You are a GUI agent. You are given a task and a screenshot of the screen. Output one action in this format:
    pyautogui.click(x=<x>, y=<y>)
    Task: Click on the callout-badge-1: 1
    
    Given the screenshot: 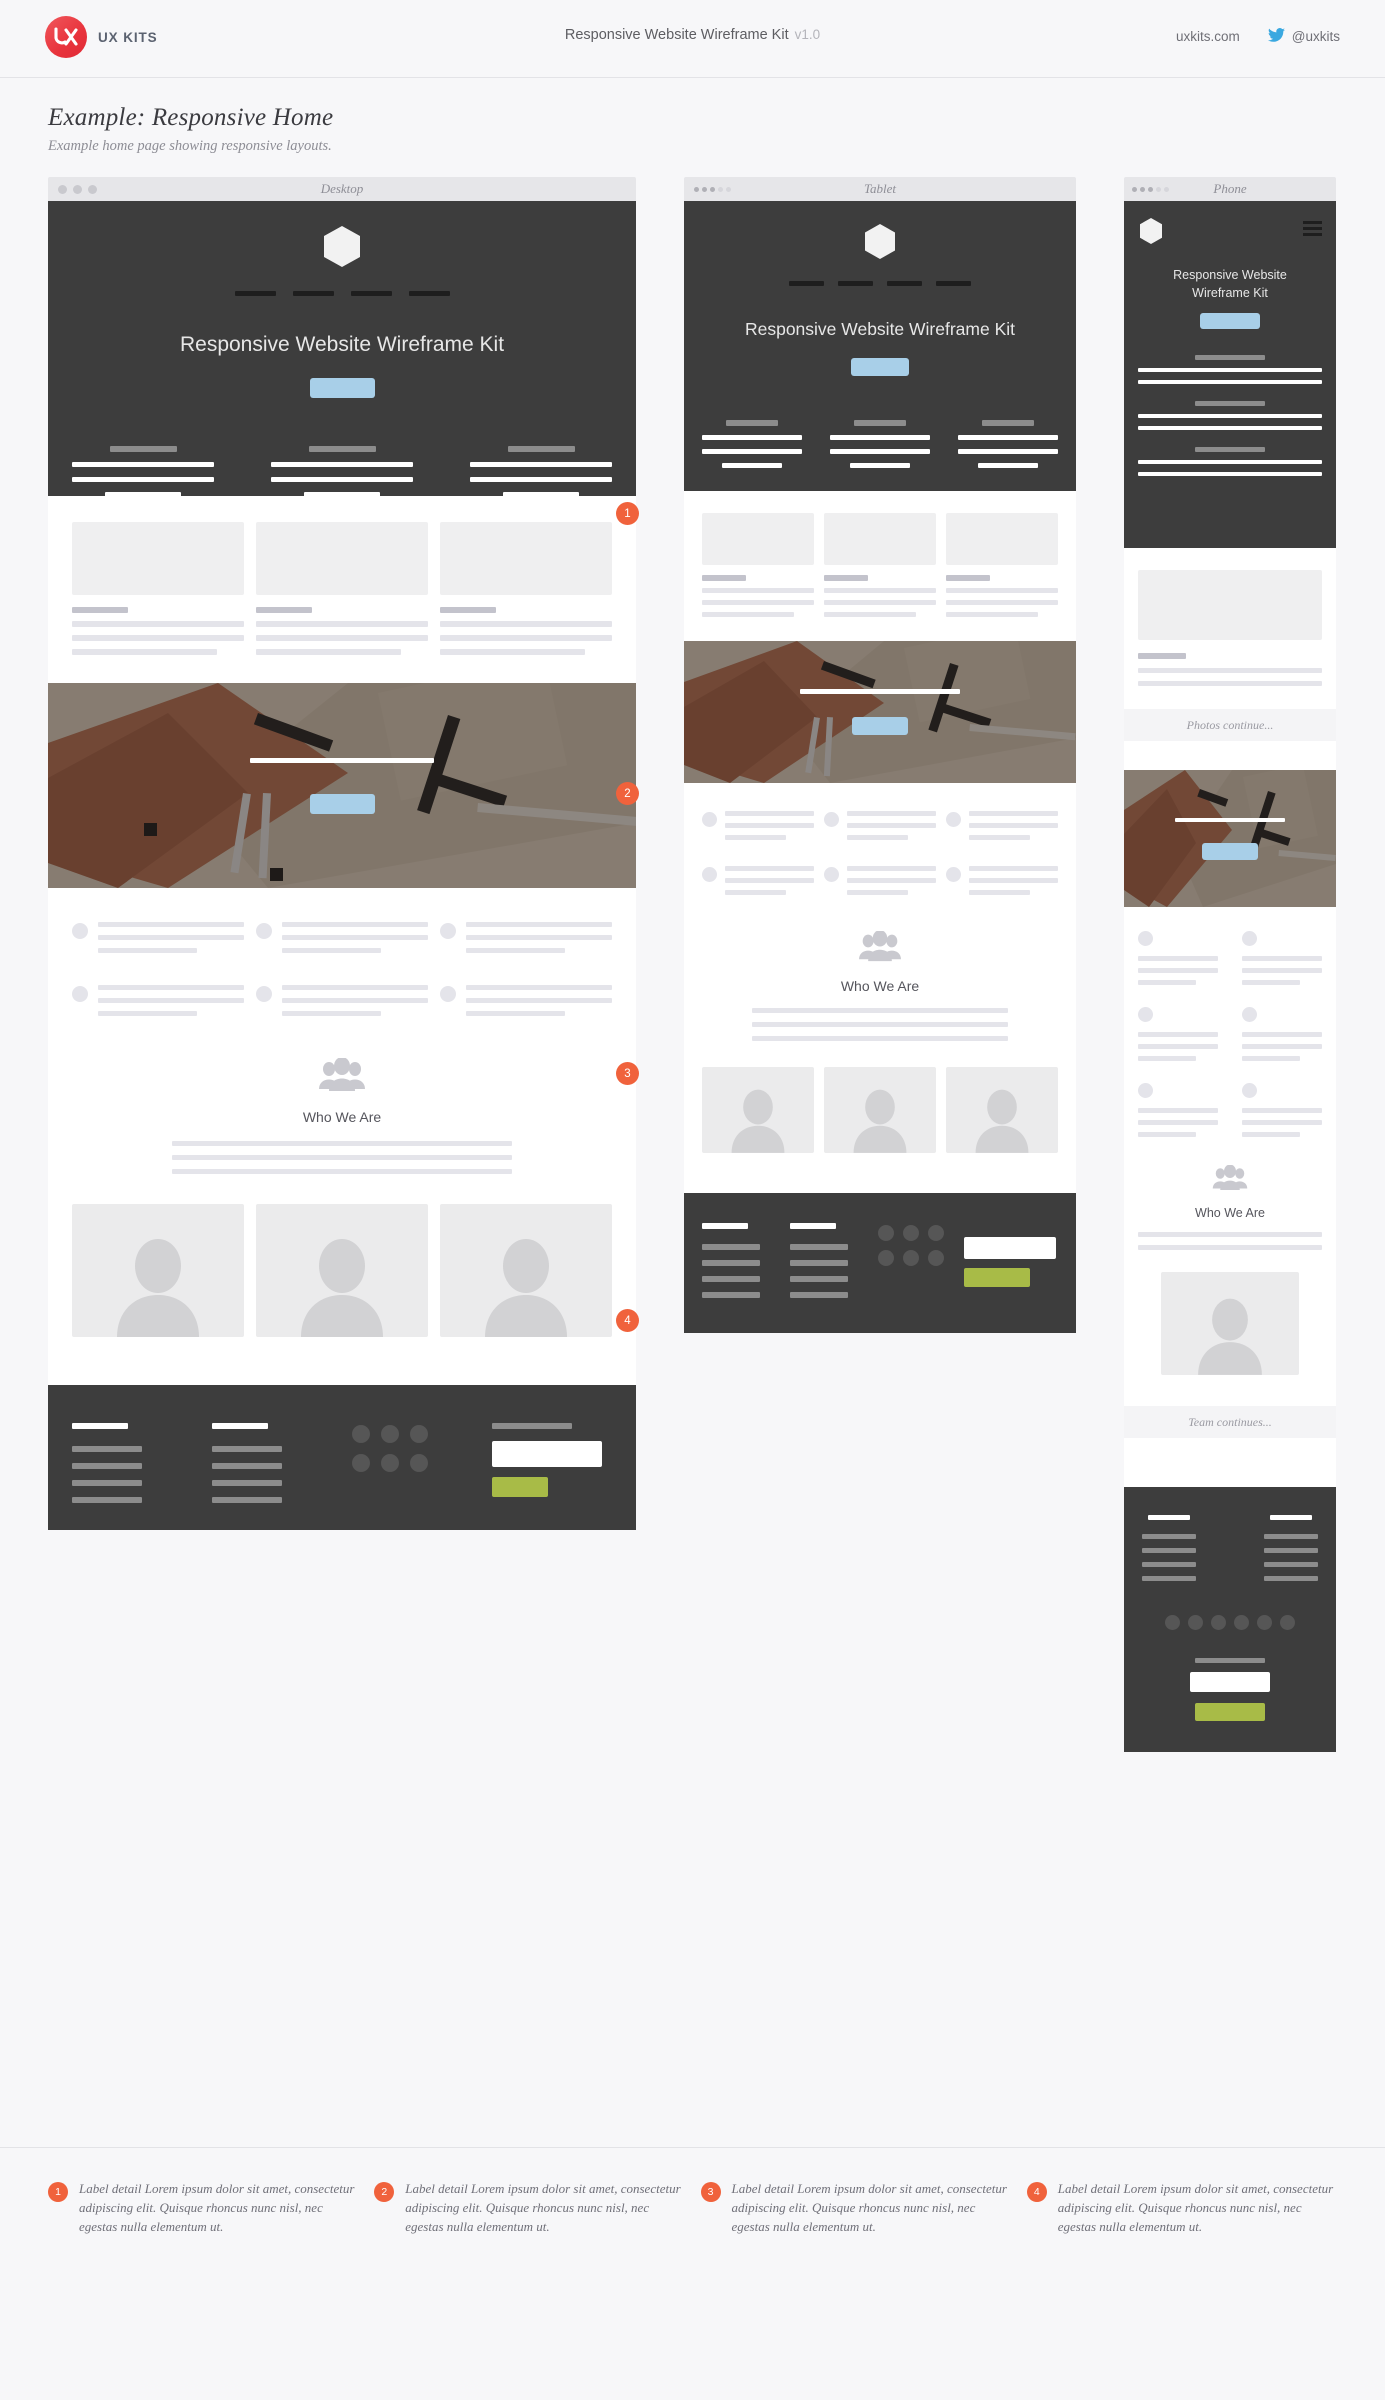 What is the action you would take?
    pyautogui.click(x=627, y=513)
    